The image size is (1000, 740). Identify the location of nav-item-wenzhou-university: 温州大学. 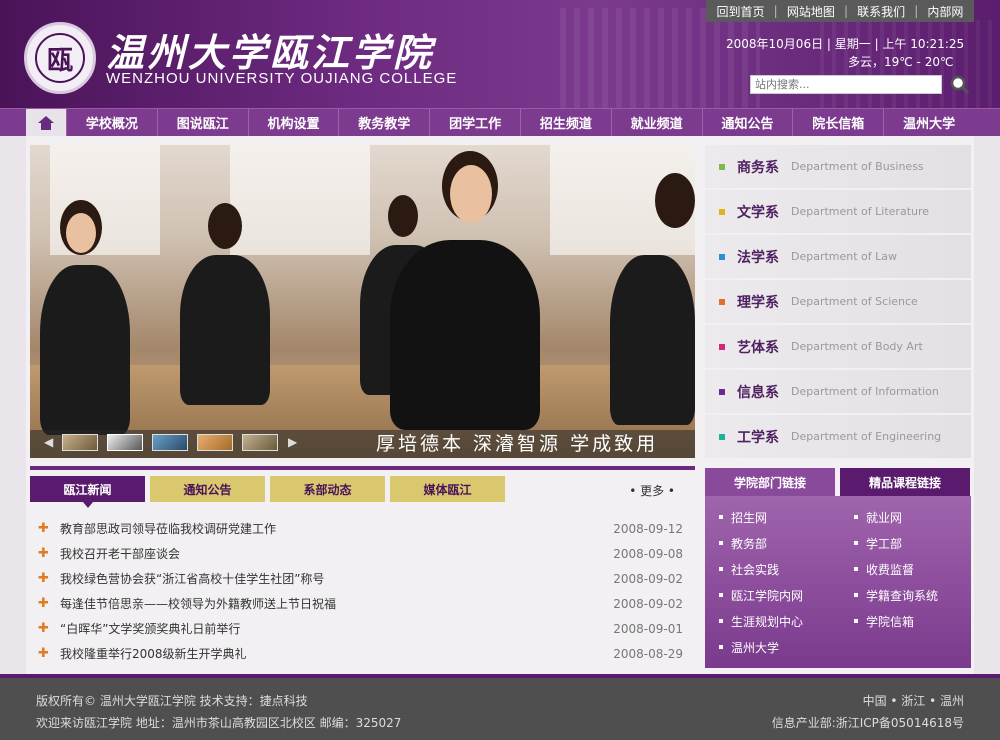
(928, 122).